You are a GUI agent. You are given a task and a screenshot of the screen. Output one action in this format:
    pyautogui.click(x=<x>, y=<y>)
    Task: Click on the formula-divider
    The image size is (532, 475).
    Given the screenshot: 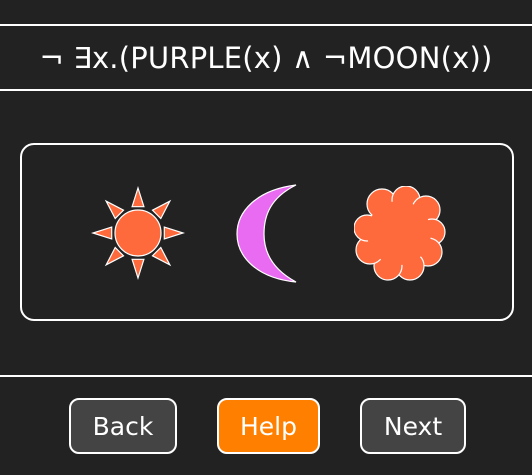 What is the action you would take?
    pyautogui.click(x=266, y=90)
    